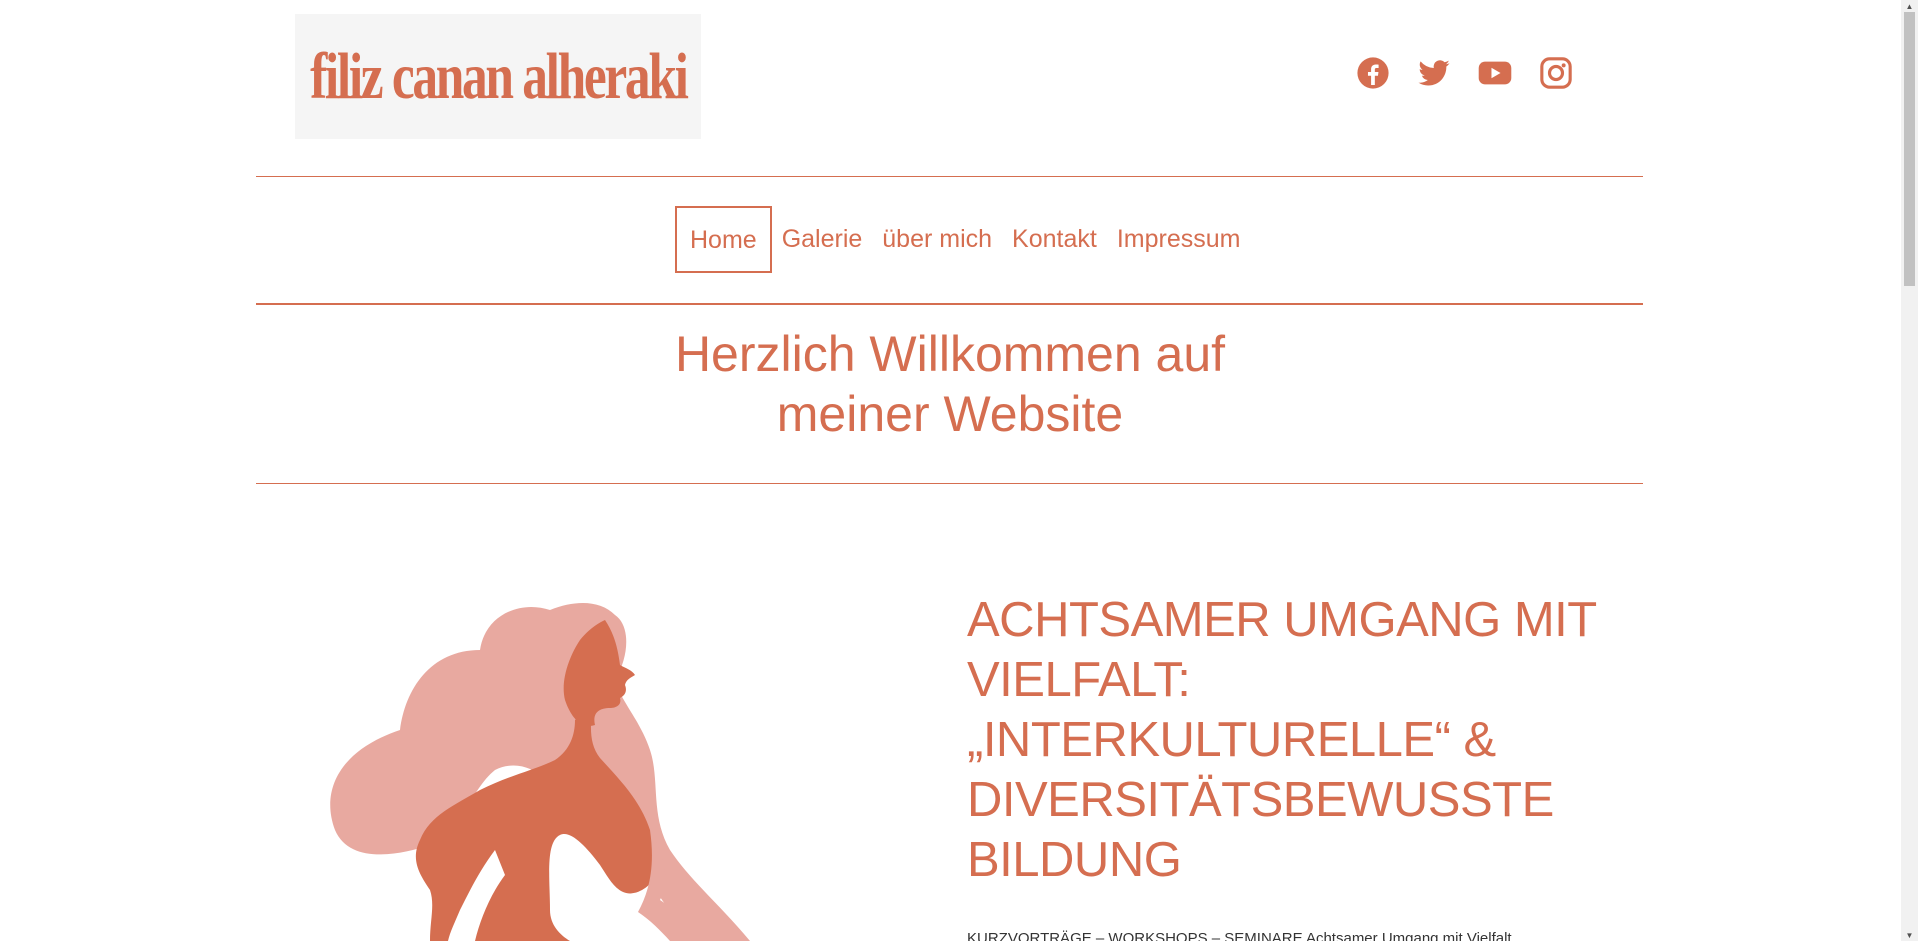  I want to click on instagram-icon, so click(1556, 73).